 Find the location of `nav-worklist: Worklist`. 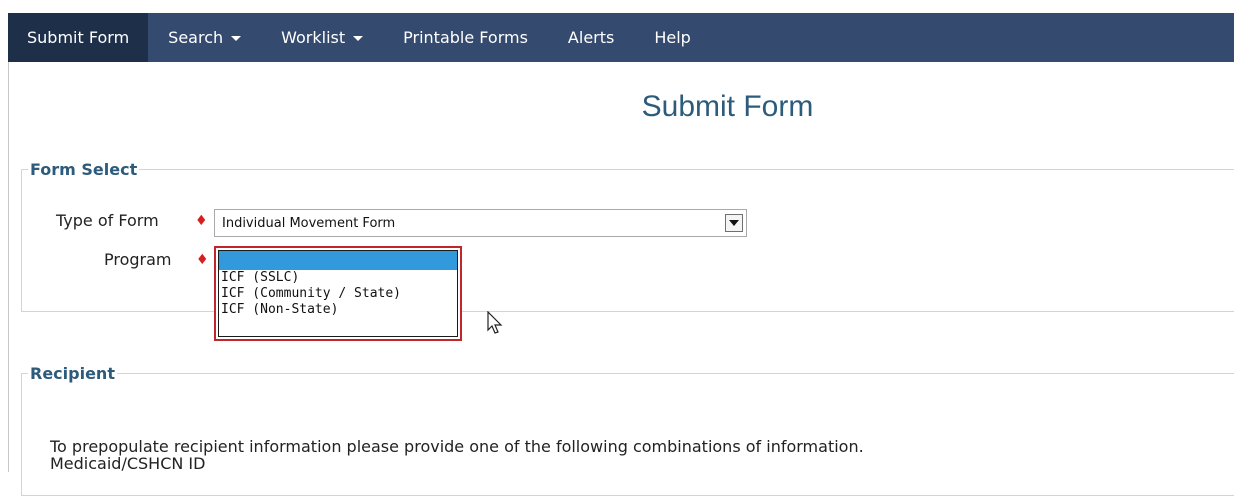

nav-worklist: Worklist is located at coordinates (322, 37).